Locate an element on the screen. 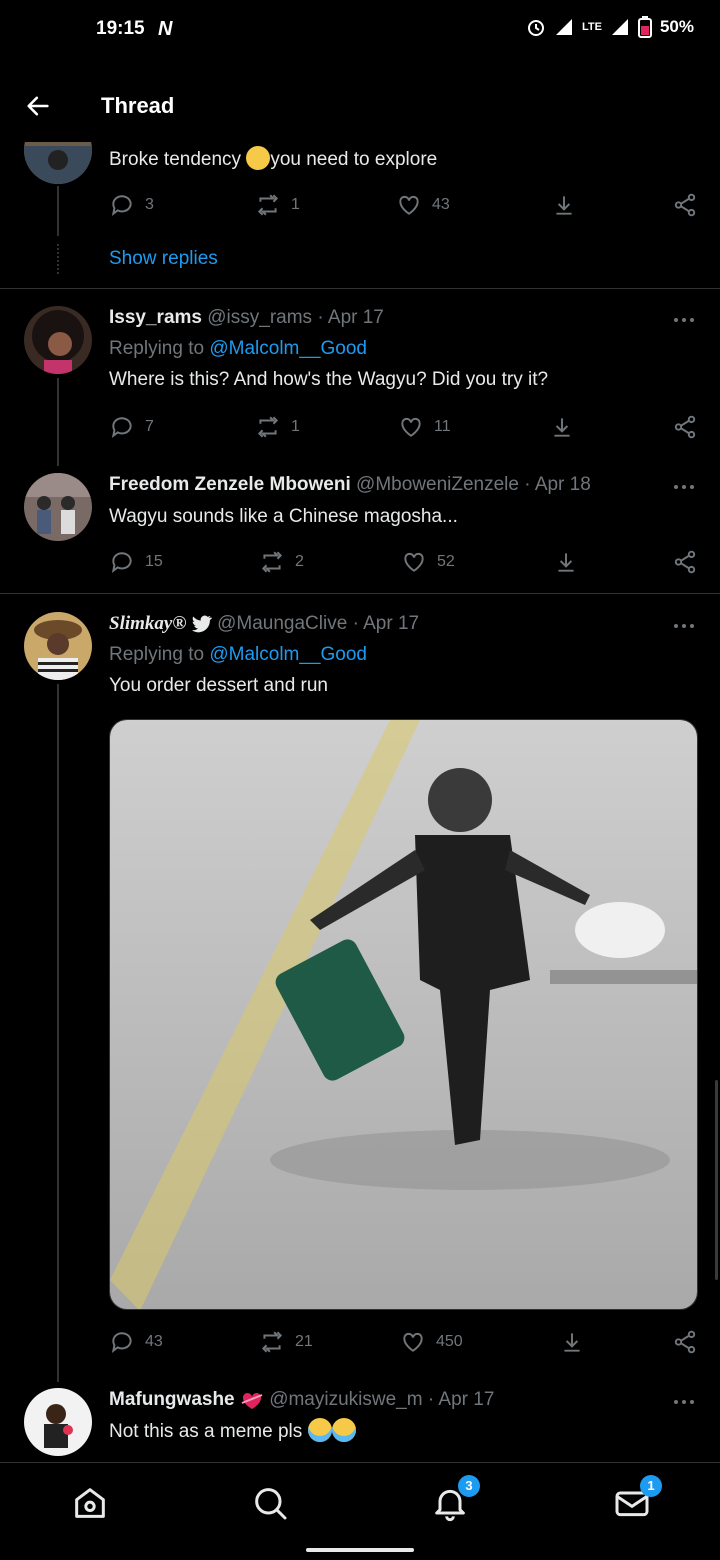  nav-search is located at coordinates (270, 1503).